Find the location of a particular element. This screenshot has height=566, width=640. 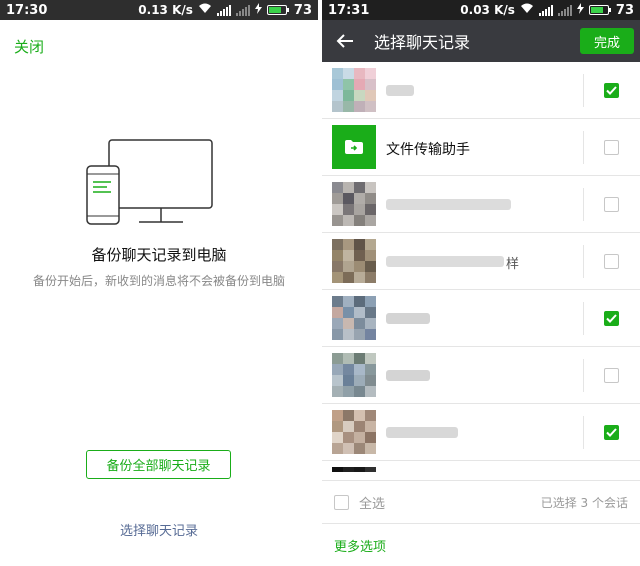

selected-count: 已选择 3 个会话 is located at coordinates (584, 502).